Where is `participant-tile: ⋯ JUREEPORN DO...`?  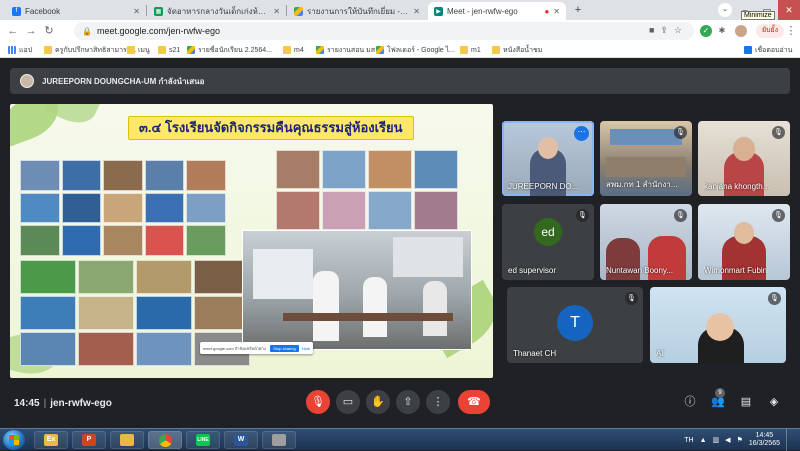
participant-tile: ⋯ JUREEPORN DO... is located at coordinates (548, 158).